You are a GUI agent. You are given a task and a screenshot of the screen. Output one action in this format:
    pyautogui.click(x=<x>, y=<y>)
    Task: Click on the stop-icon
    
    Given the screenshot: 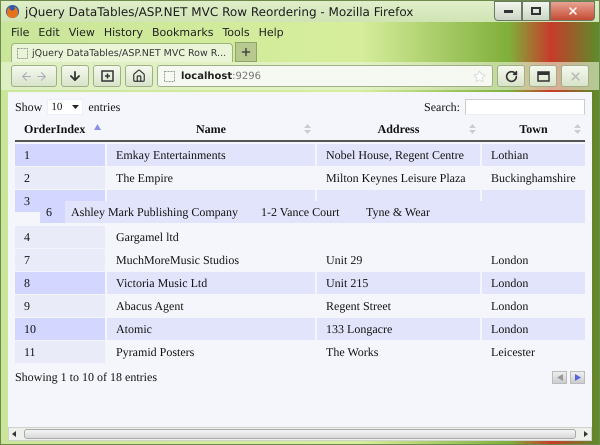 What is the action you would take?
    pyautogui.click(x=575, y=76)
    